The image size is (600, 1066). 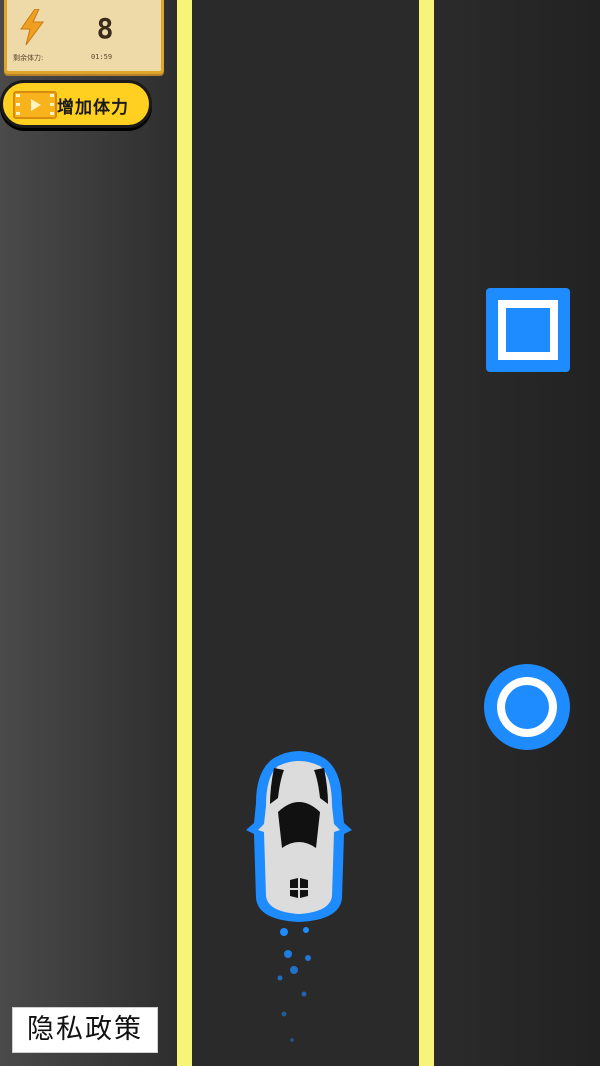 I want to click on energy-timer: 01:59, so click(x=102, y=57).